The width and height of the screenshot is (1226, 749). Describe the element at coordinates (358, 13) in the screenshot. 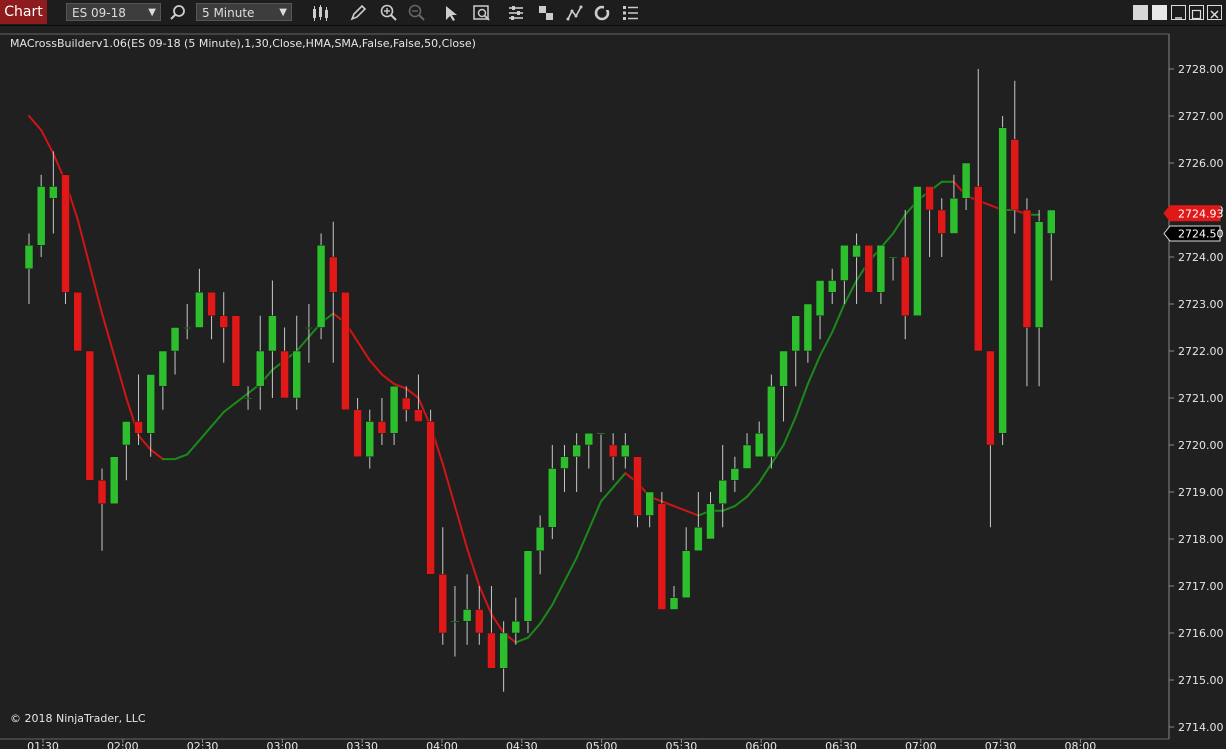

I see `draw-icon` at that location.